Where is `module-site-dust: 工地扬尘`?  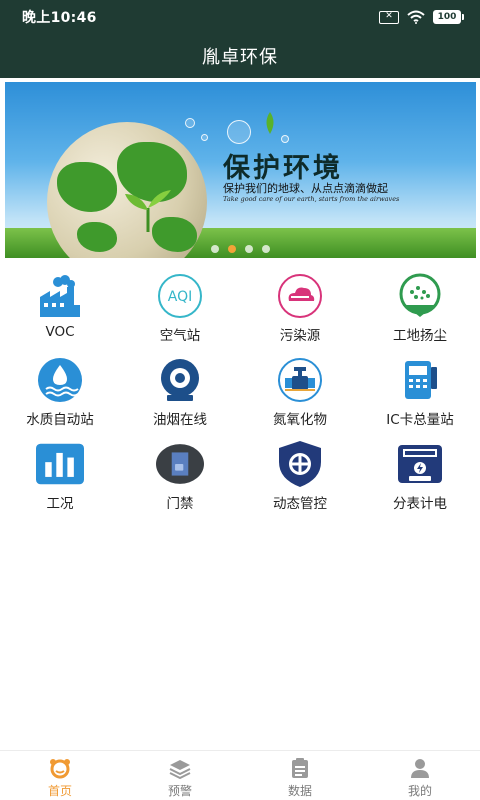
module-site-dust: 工地扬尘 is located at coordinates (420, 308).